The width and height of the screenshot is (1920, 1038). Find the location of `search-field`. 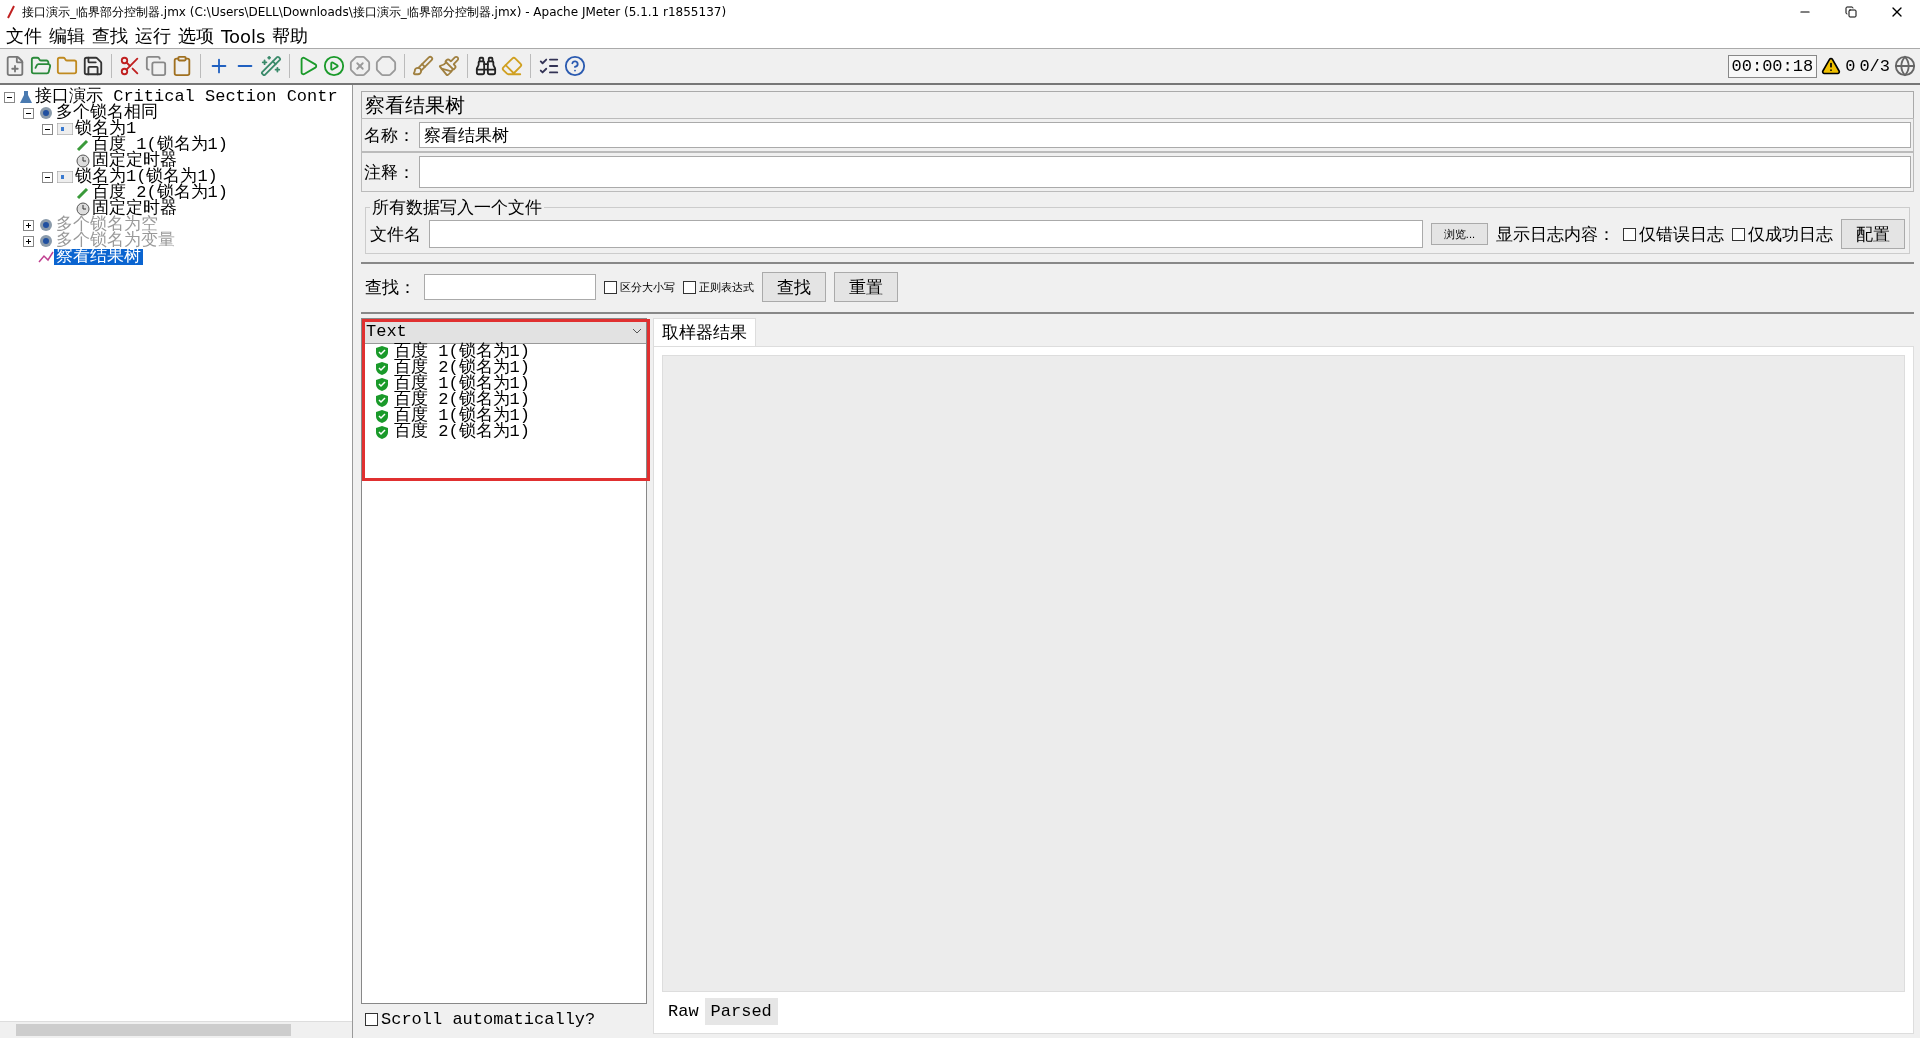

search-field is located at coordinates (510, 287).